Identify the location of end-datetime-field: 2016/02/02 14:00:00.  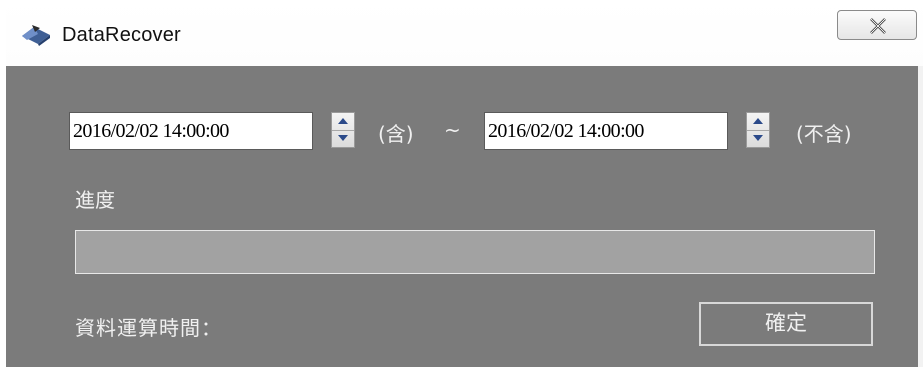
(606, 131).